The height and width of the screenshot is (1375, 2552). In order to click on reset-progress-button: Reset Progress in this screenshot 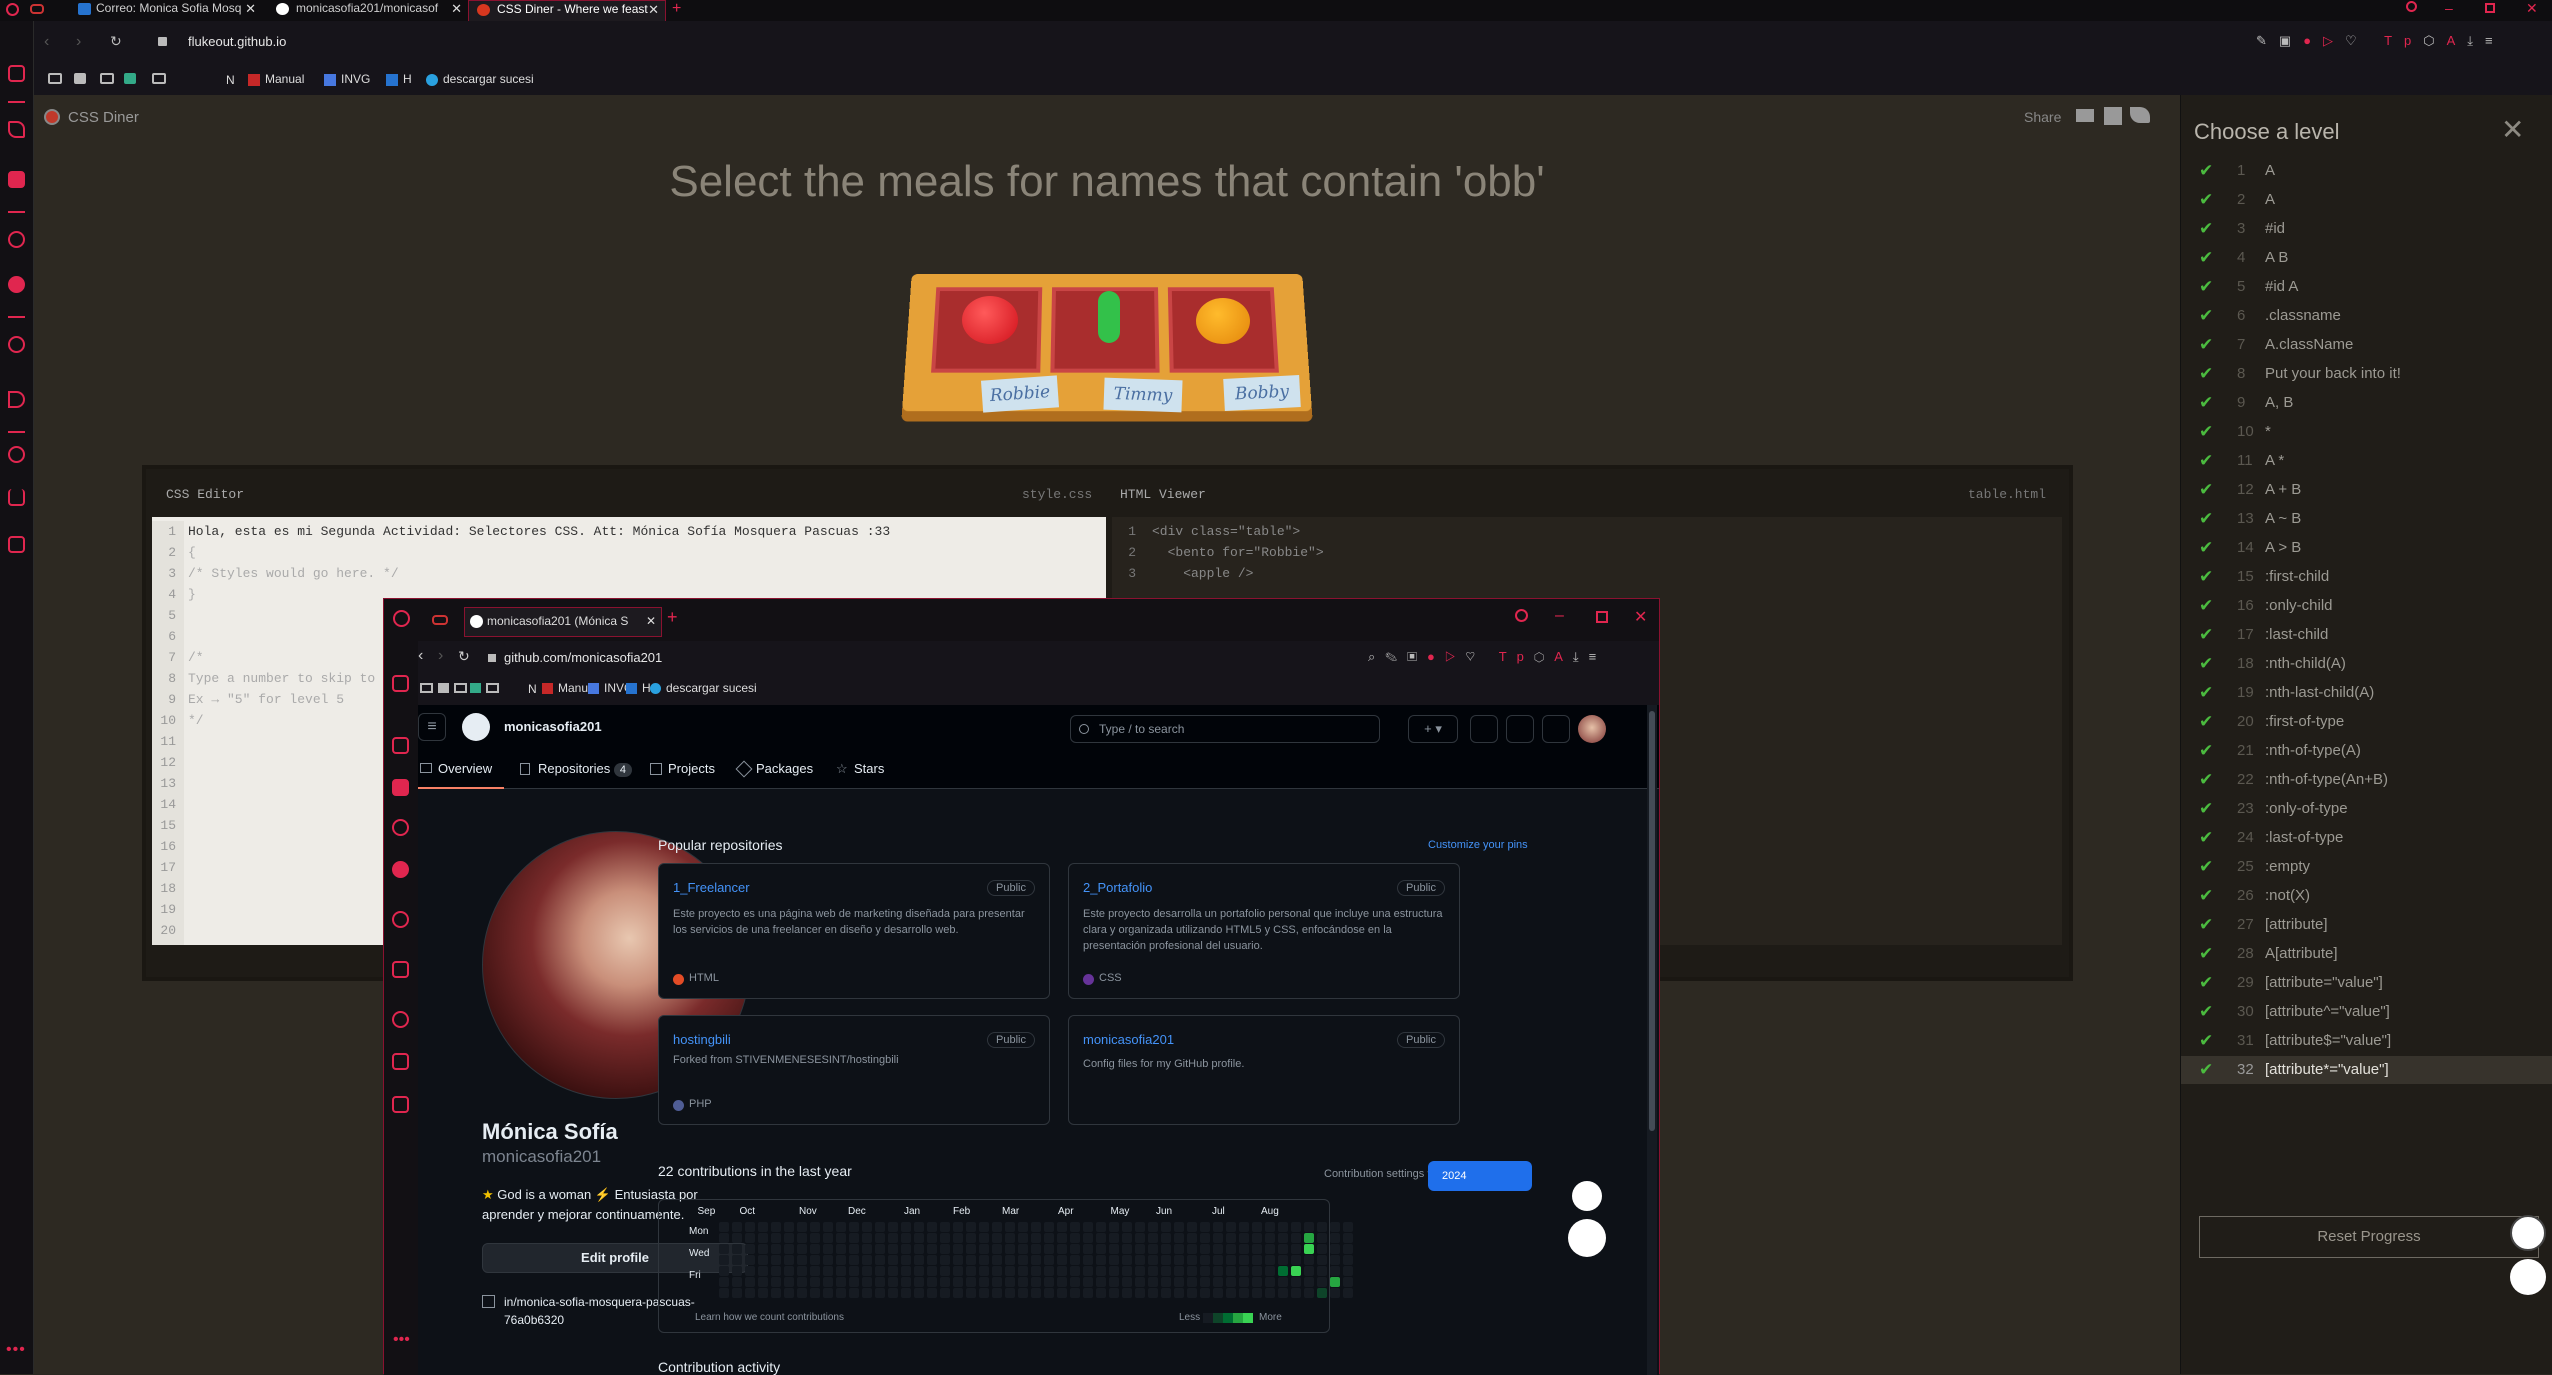, I will do `click(2369, 1237)`.